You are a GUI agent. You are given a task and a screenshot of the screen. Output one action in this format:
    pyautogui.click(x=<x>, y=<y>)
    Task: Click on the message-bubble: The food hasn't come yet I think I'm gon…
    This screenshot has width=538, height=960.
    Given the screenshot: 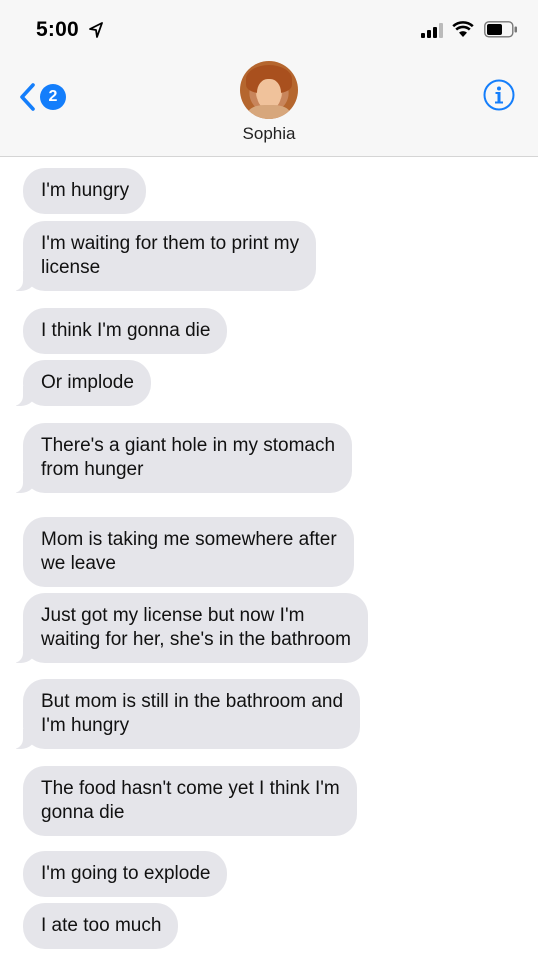 What is the action you would take?
    pyautogui.click(x=190, y=801)
    